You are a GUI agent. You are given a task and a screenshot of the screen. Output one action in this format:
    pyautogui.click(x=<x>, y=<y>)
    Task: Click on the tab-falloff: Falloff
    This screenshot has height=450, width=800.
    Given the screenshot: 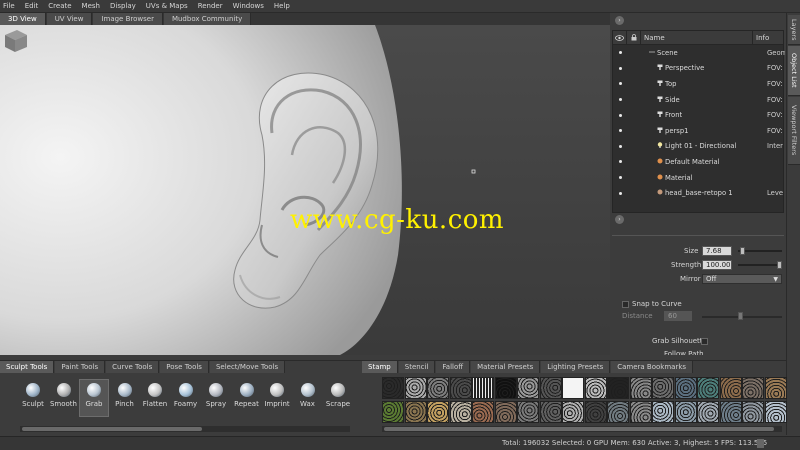 What is the action you would take?
    pyautogui.click(x=453, y=367)
    